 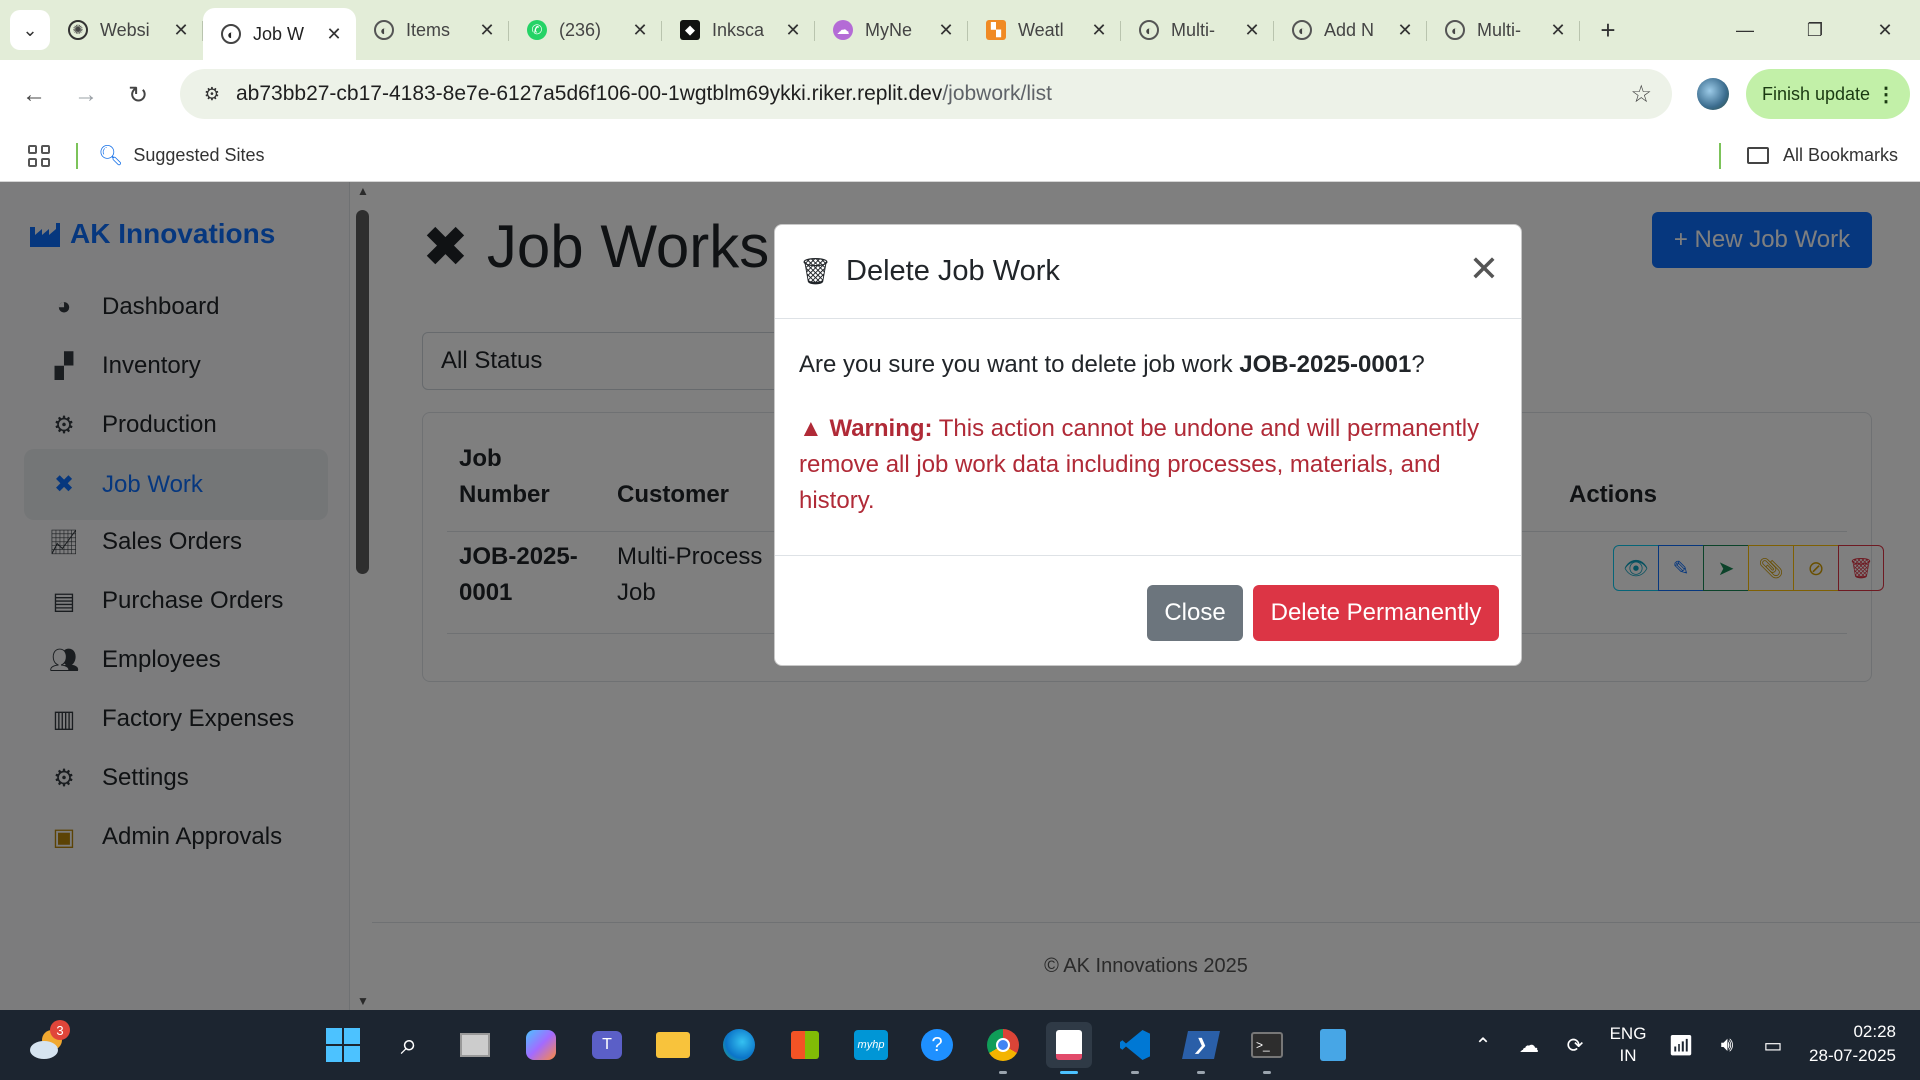 I want to click on file-explorer-icon, so click(x=673, y=1045).